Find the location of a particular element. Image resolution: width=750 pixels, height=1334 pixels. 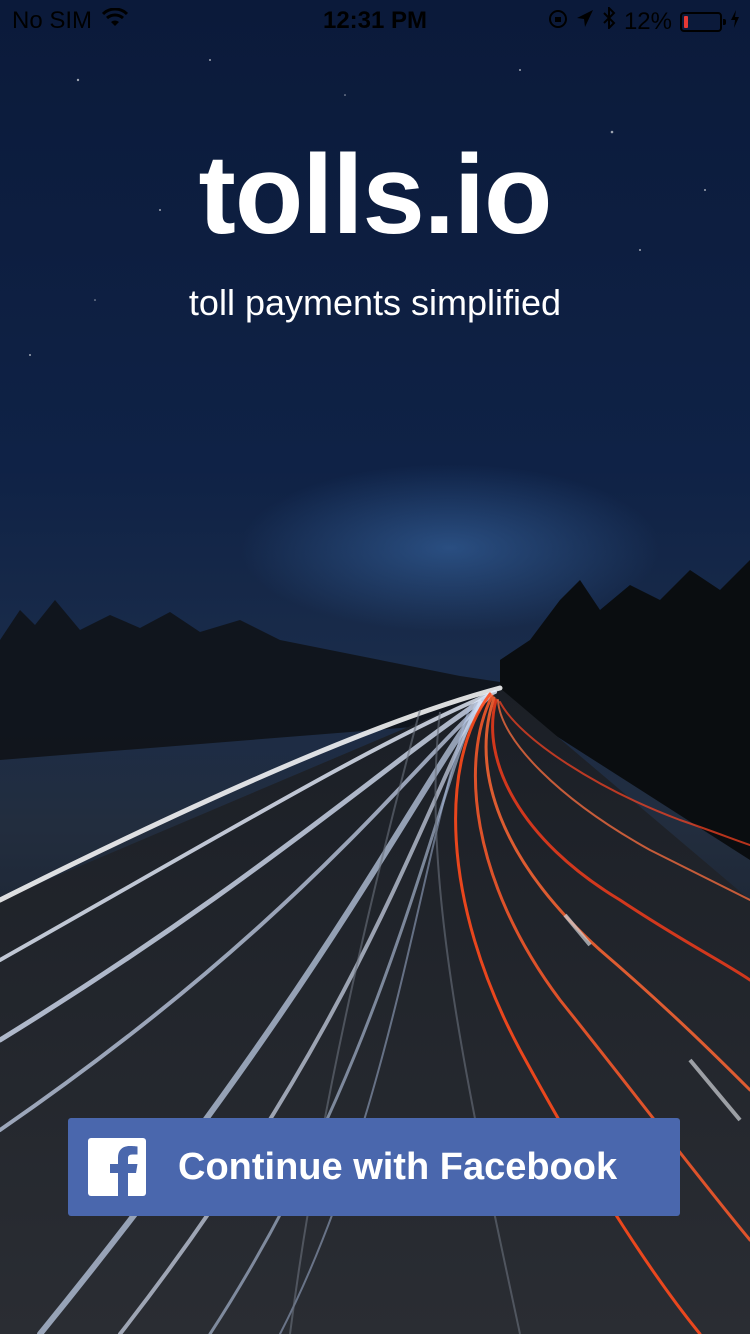

facebook-button-label: Continue with Facebook is located at coordinates (398, 1167).